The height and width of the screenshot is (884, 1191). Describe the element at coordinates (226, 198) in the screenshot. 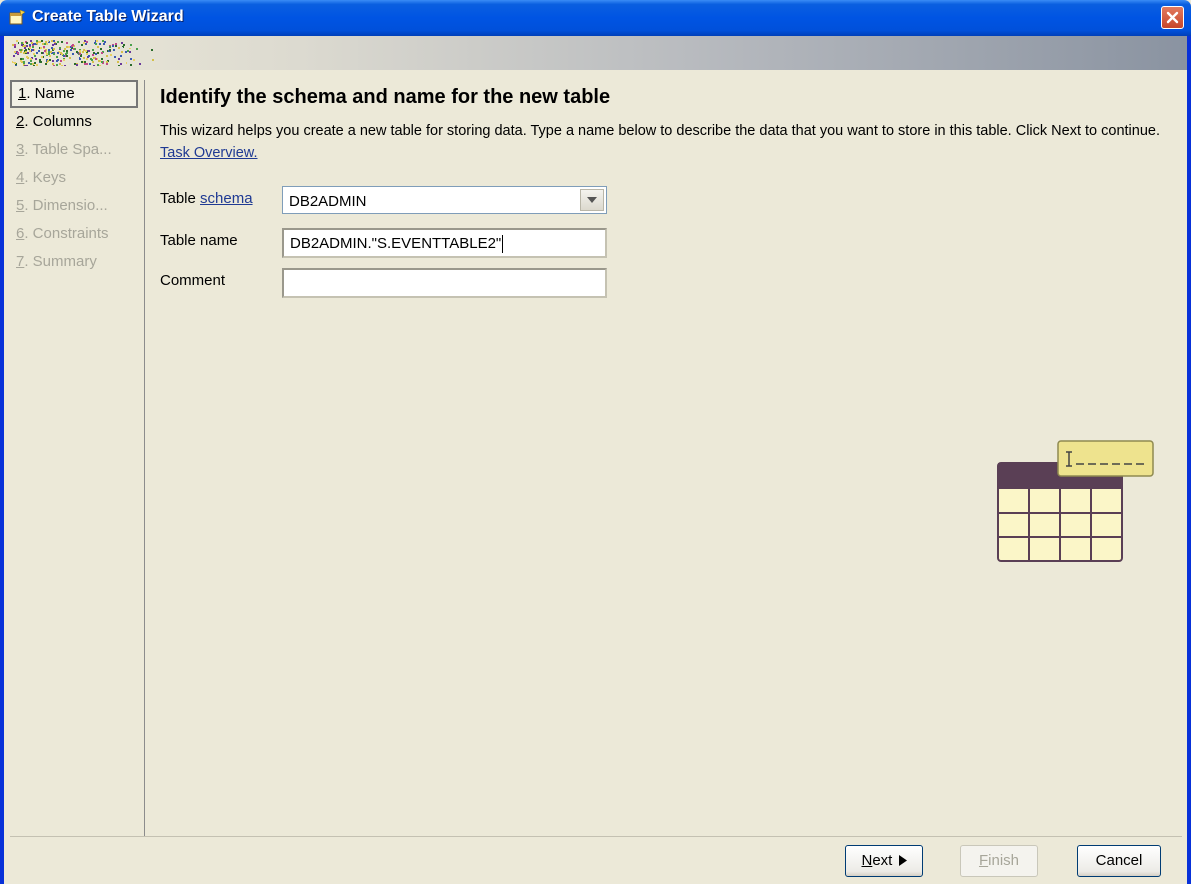

I see `schema-link: schema` at that location.